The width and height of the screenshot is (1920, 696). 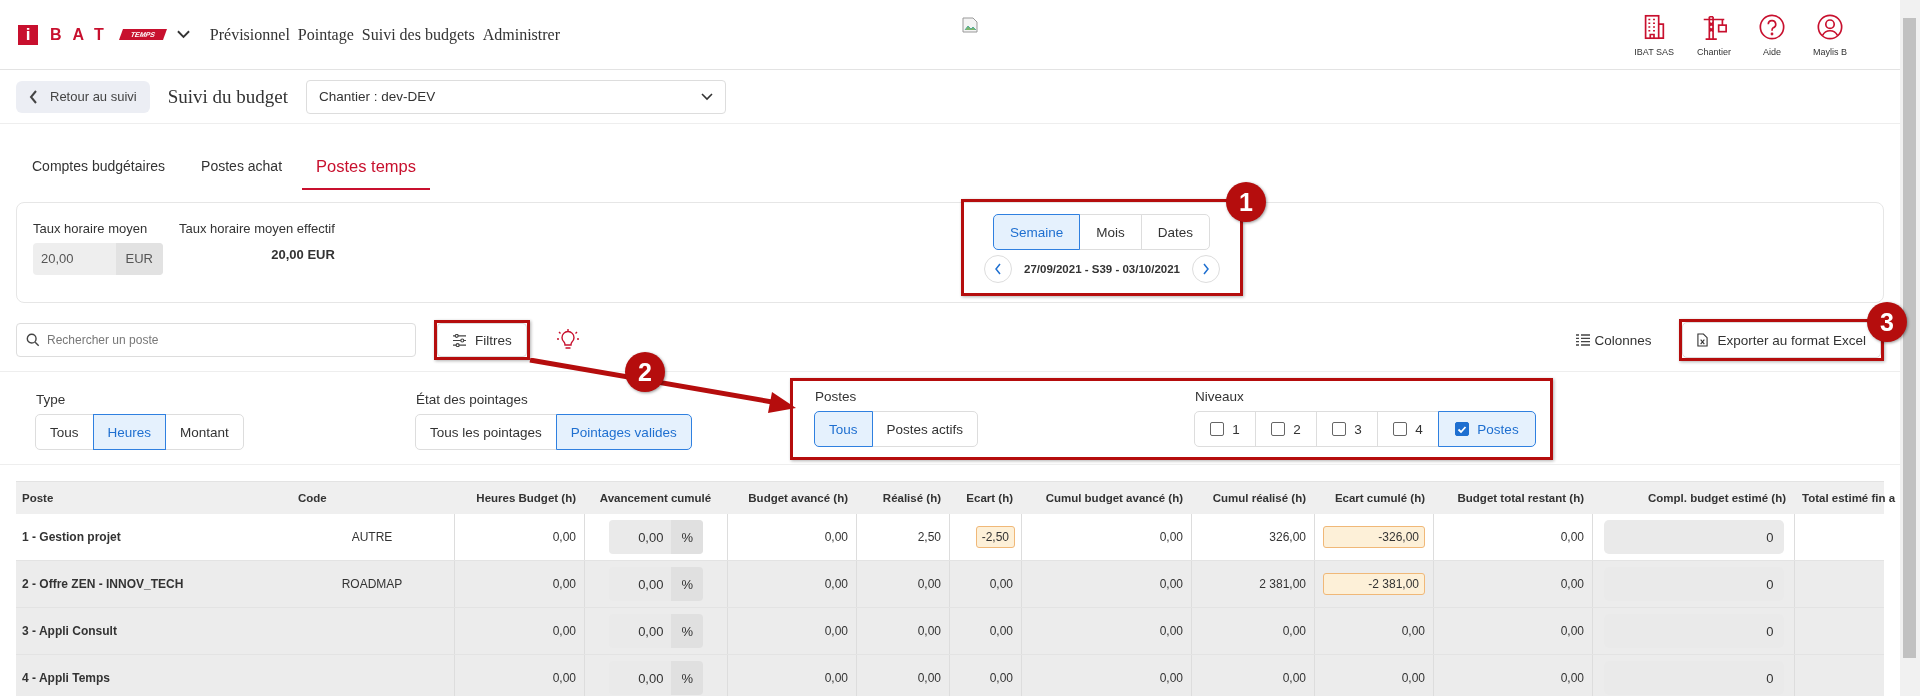 What do you see at coordinates (1583, 340) in the screenshot?
I see `list-icon` at bounding box center [1583, 340].